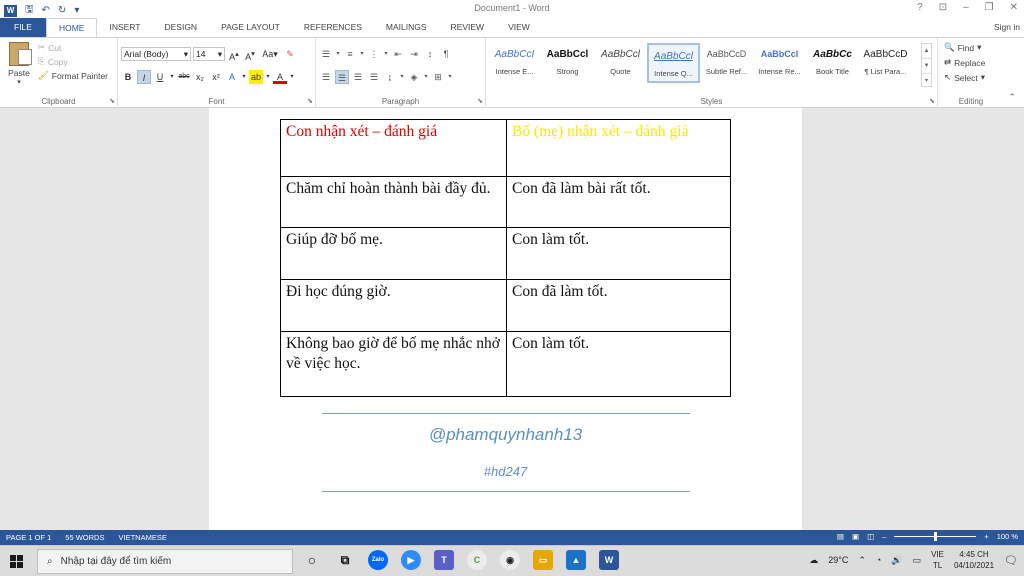  What do you see at coordinates (920, 7) in the screenshot?
I see `help-icon: ?` at bounding box center [920, 7].